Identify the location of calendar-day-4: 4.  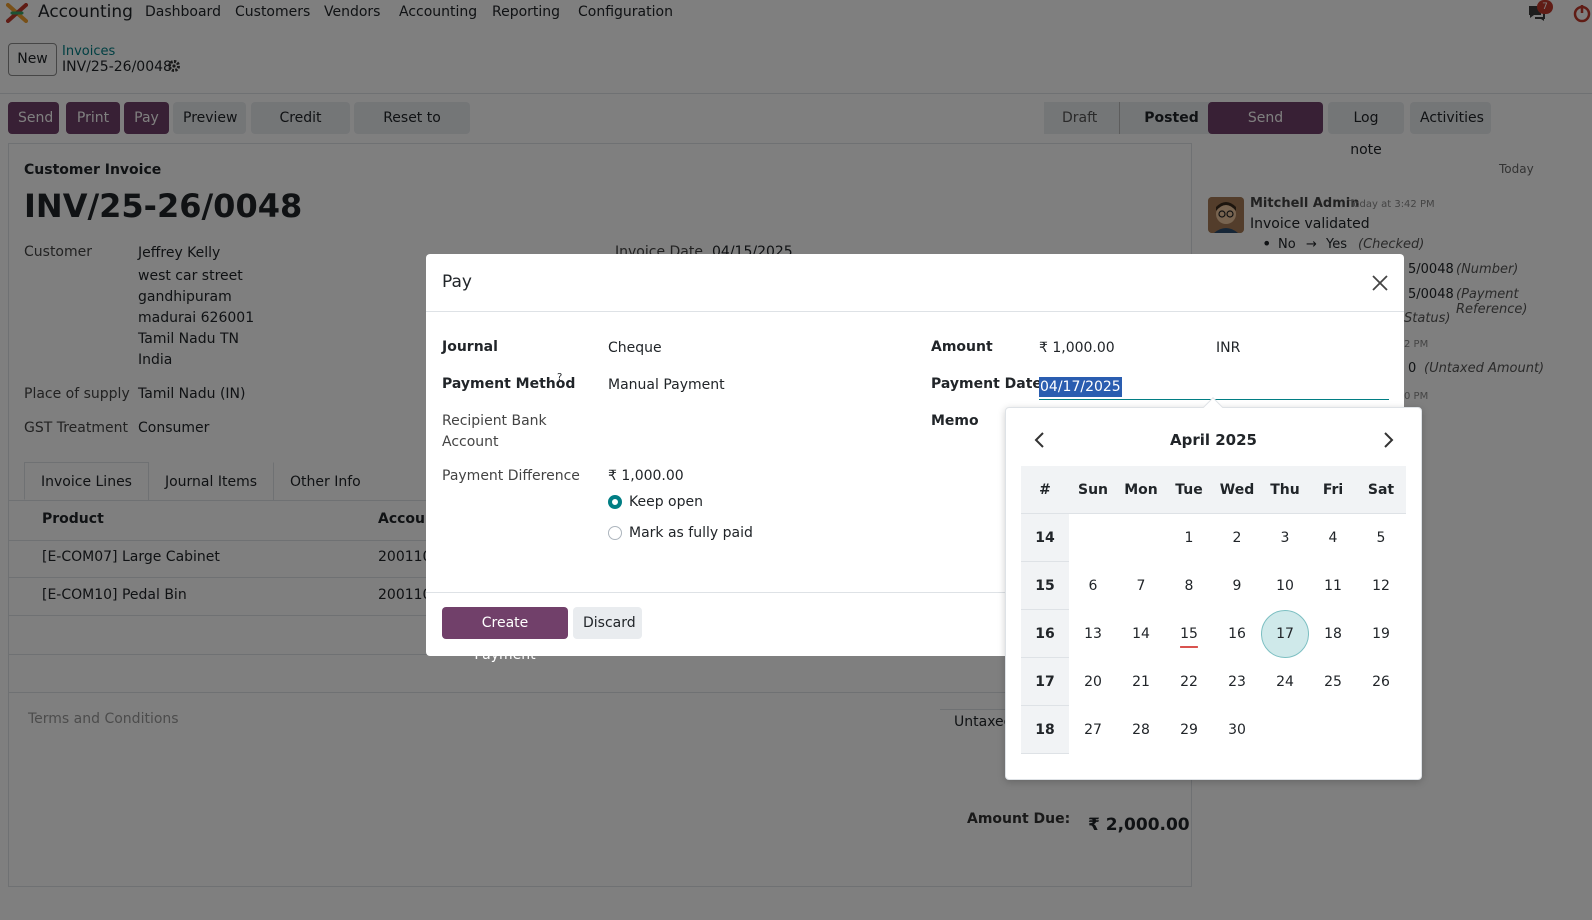
(1333, 538).